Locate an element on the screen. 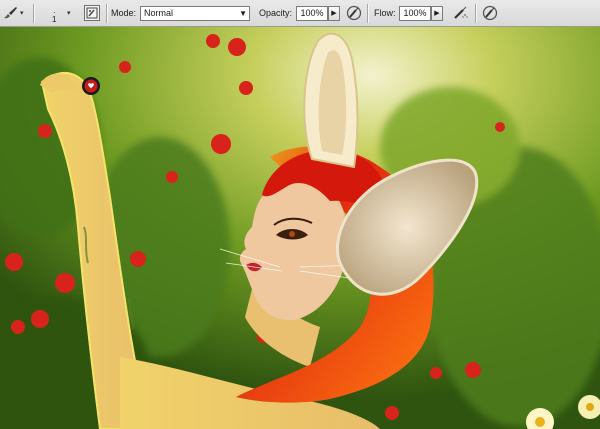  heart-ring is located at coordinates (91, 86).